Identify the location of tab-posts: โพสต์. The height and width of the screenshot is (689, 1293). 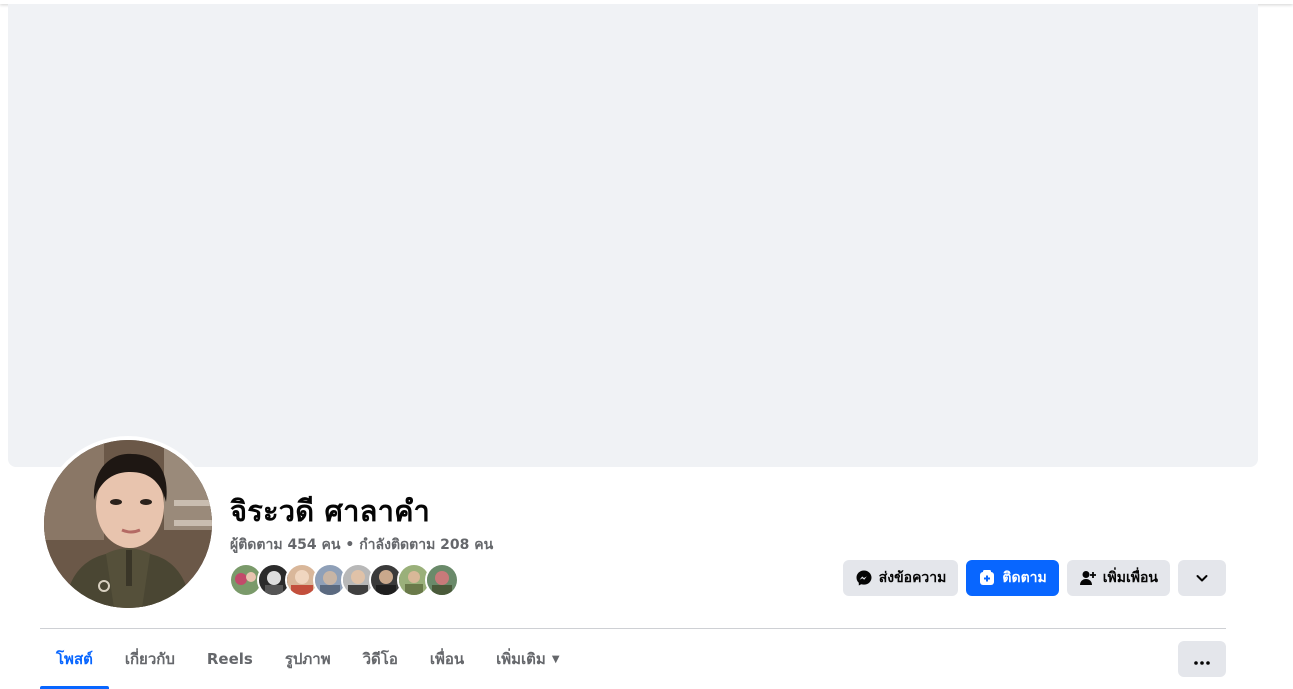
(74, 659).